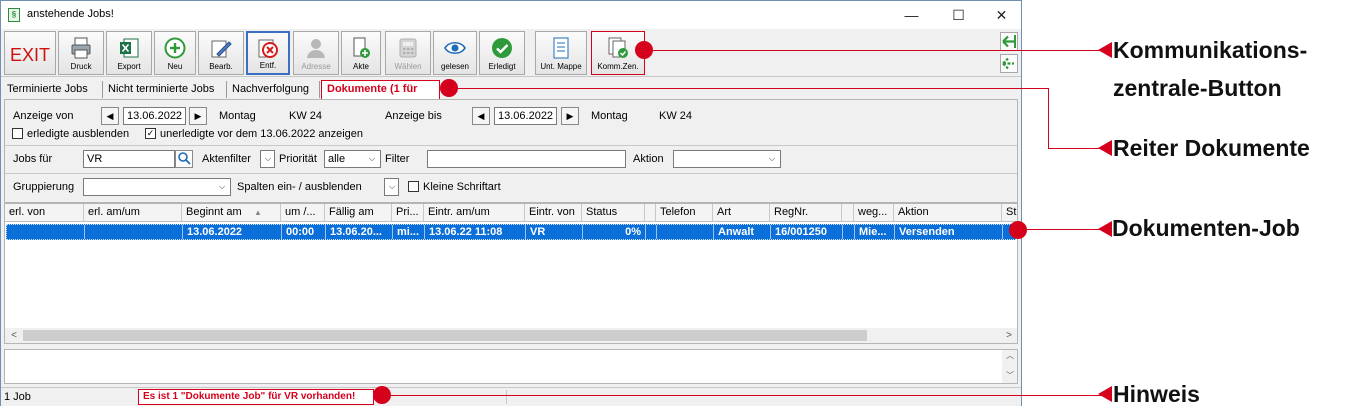 This screenshot has width=1370, height=415. Describe the element at coordinates (81, 66) in the screenshot. I see `print-label: Druck` at that location.